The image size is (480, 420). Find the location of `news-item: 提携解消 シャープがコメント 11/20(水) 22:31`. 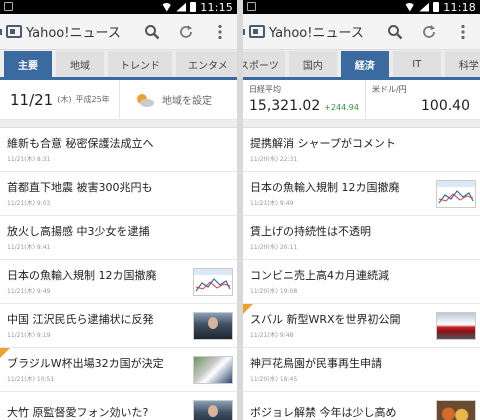

news-item: 提携解消 シャープがコメント 11/20(水) 22:31 is located at coordinates (361, 150).